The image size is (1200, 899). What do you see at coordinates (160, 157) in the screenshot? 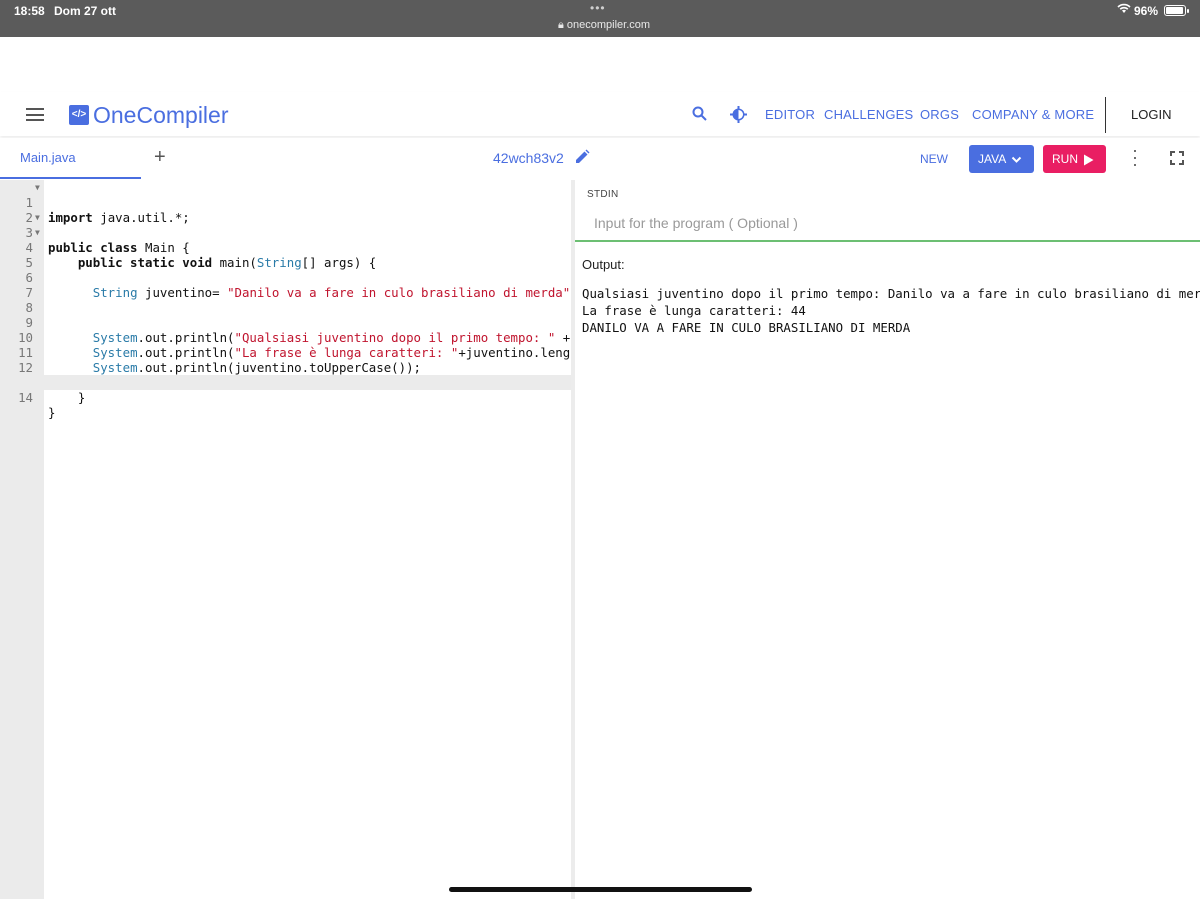
I see `add-file-button: +` at bounding box center [160, 157].